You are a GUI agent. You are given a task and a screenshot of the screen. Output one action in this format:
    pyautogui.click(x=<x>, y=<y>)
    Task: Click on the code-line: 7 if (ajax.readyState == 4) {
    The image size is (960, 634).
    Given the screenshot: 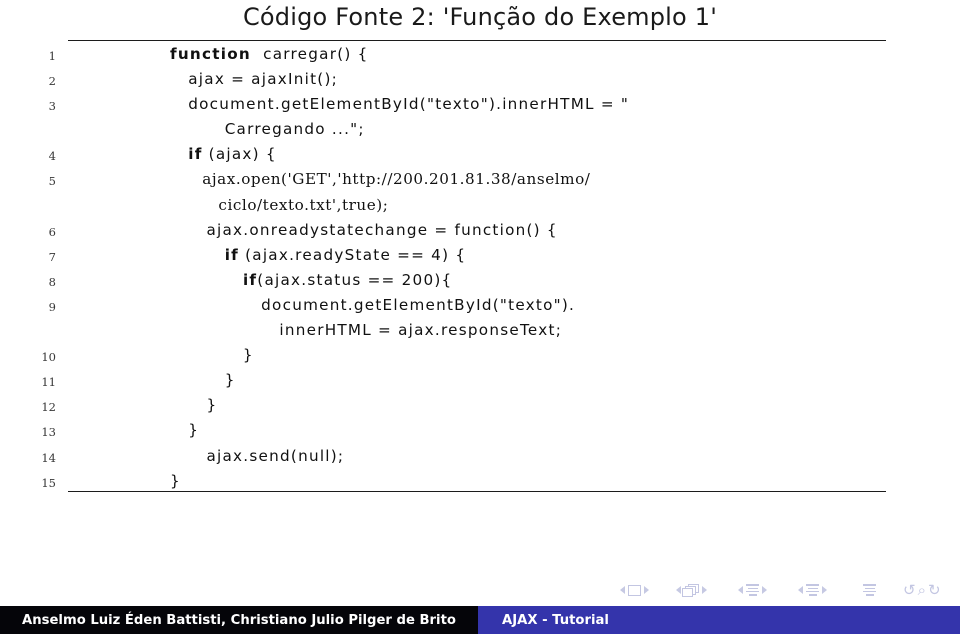 What is the action you would take?
    pyautogui.click(x=480, y=257)
    